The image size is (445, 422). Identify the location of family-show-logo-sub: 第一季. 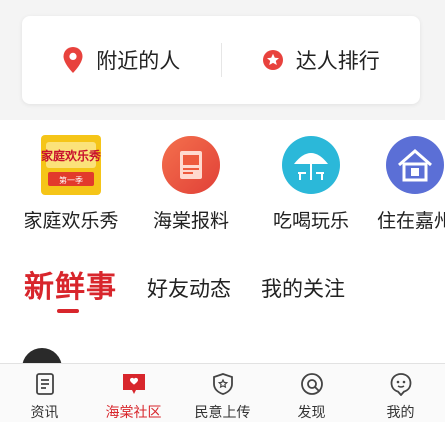
(71, 180).